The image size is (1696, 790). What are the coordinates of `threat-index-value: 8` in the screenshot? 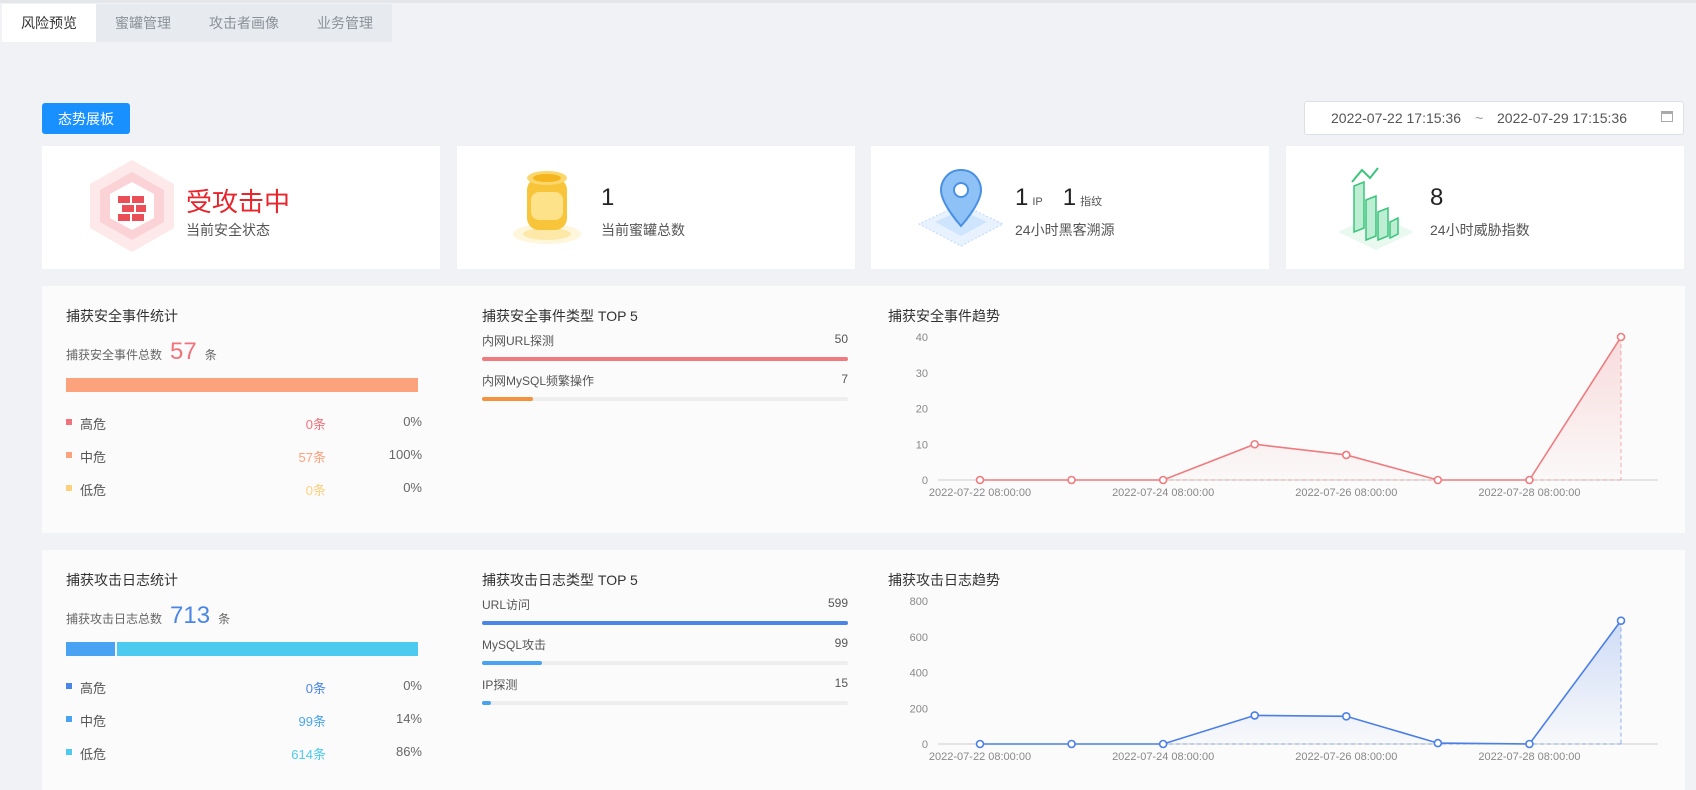 It's located at (1437, 197).